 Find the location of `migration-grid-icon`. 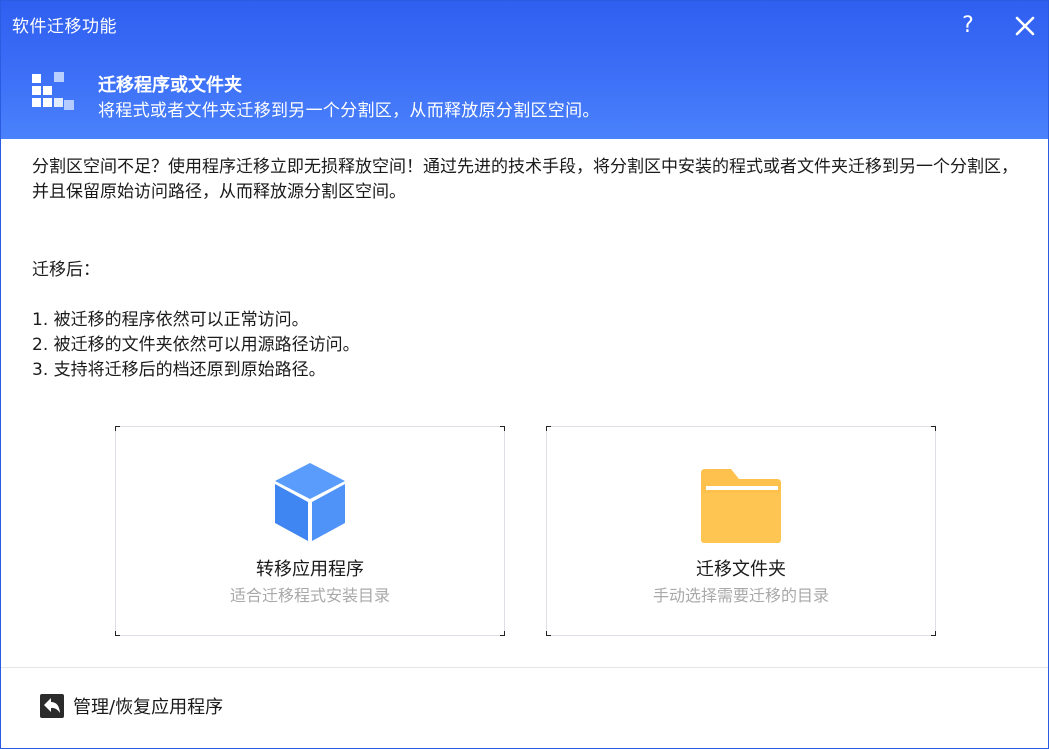

migration-grid-icon is located at coordinates (53, 91).